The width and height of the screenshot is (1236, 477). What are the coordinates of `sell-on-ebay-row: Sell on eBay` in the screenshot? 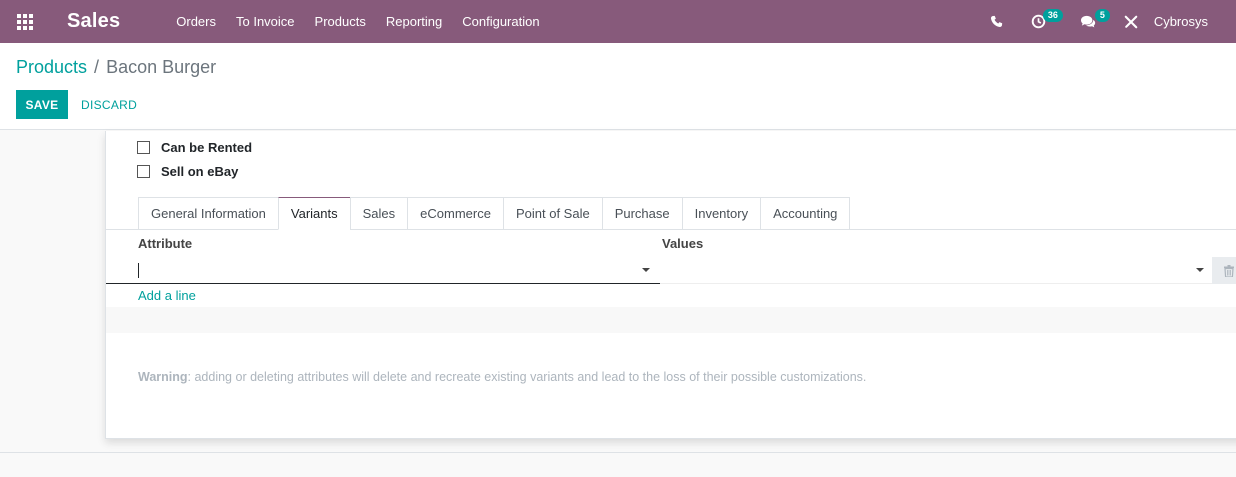 It's located at (187, 171).